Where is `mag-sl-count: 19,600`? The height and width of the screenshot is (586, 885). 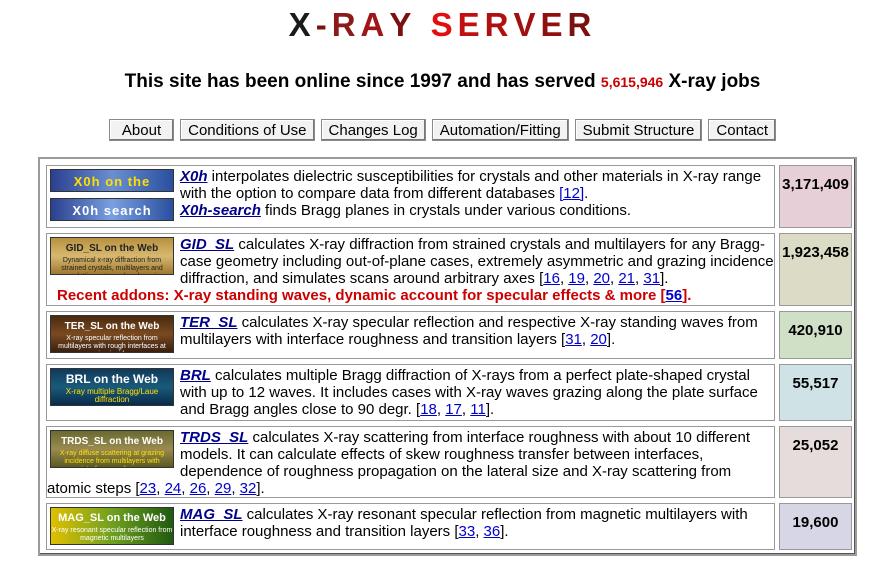
mag-sl-count: 19,600 is located at coordinates (815, 526).